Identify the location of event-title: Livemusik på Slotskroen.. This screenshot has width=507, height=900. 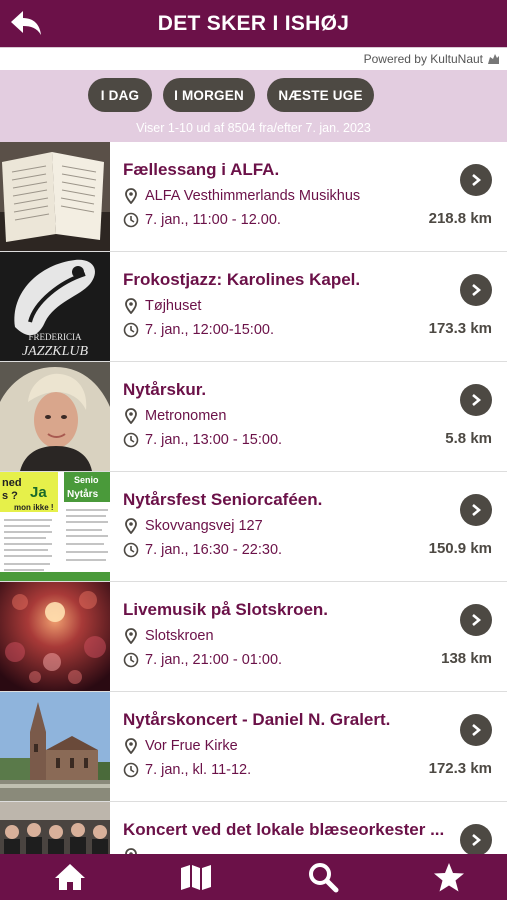
(290, 610).